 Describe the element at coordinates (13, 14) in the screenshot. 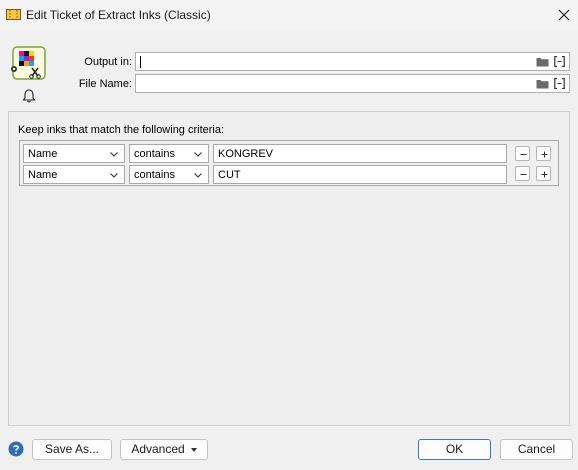

I see `ticket-icon` at that location.